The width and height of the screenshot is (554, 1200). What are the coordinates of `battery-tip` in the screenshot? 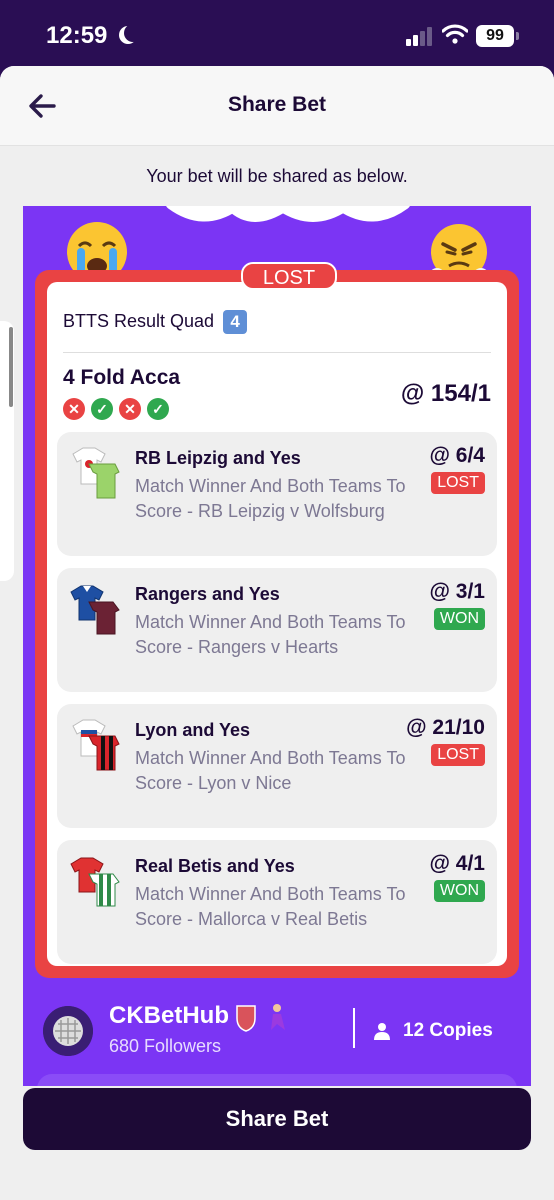 It's located at (517, 36).